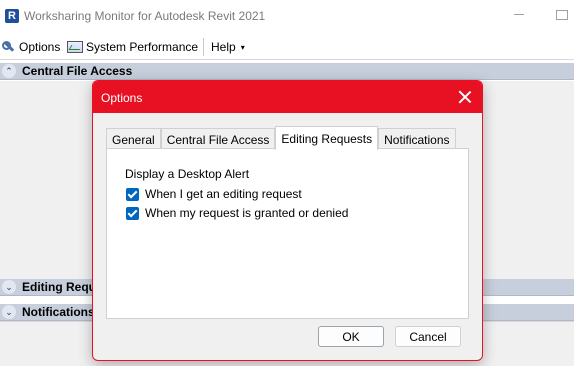 Image resolution: width=574 pixels, height=366 pixels. Describe the element at coordinates (59, 287) in the screenshot. I see `section-editing-requests-label: Editing Requ` at that location.